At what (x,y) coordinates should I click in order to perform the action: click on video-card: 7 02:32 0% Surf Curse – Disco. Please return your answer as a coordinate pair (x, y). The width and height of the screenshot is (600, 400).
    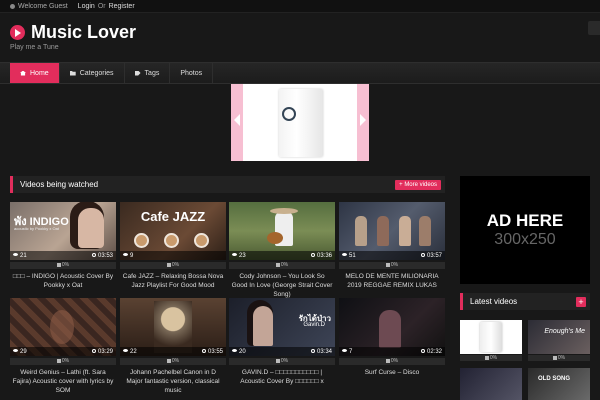
    Looking at the image, I should click on (392, 337).